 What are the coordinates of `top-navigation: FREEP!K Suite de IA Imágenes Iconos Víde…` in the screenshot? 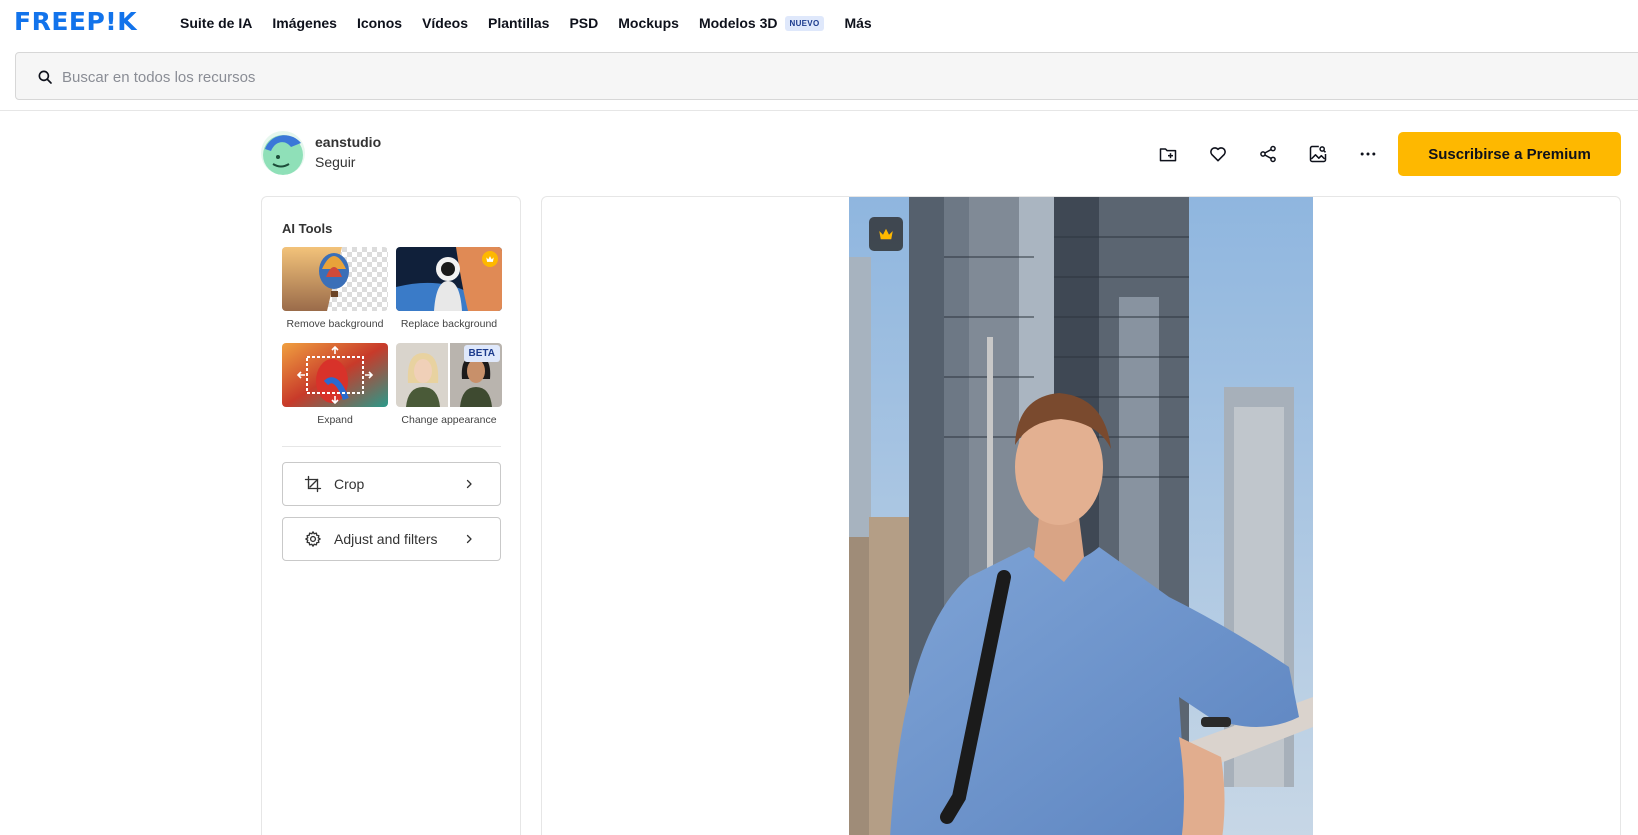 It's located at (819, 23).